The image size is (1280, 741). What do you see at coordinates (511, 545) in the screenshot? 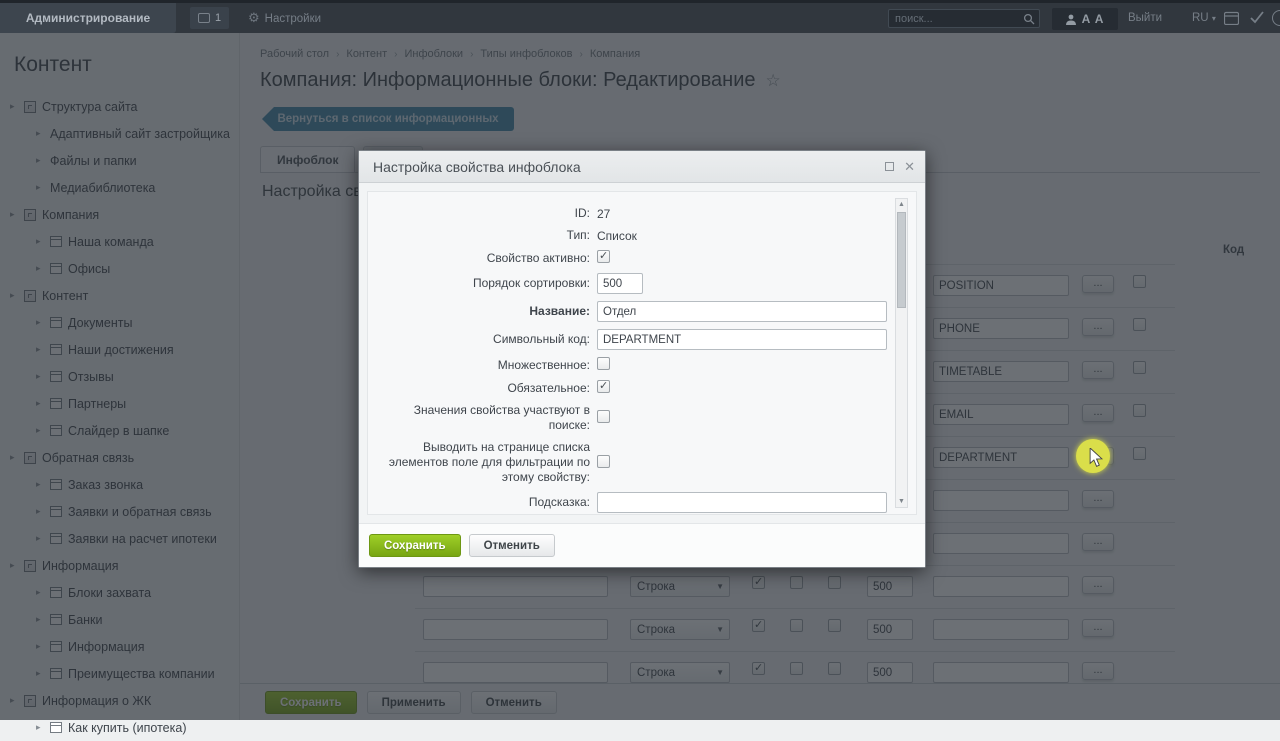
I see `dialog-cancel-button: Отменить` at bounding box center [511, 545].